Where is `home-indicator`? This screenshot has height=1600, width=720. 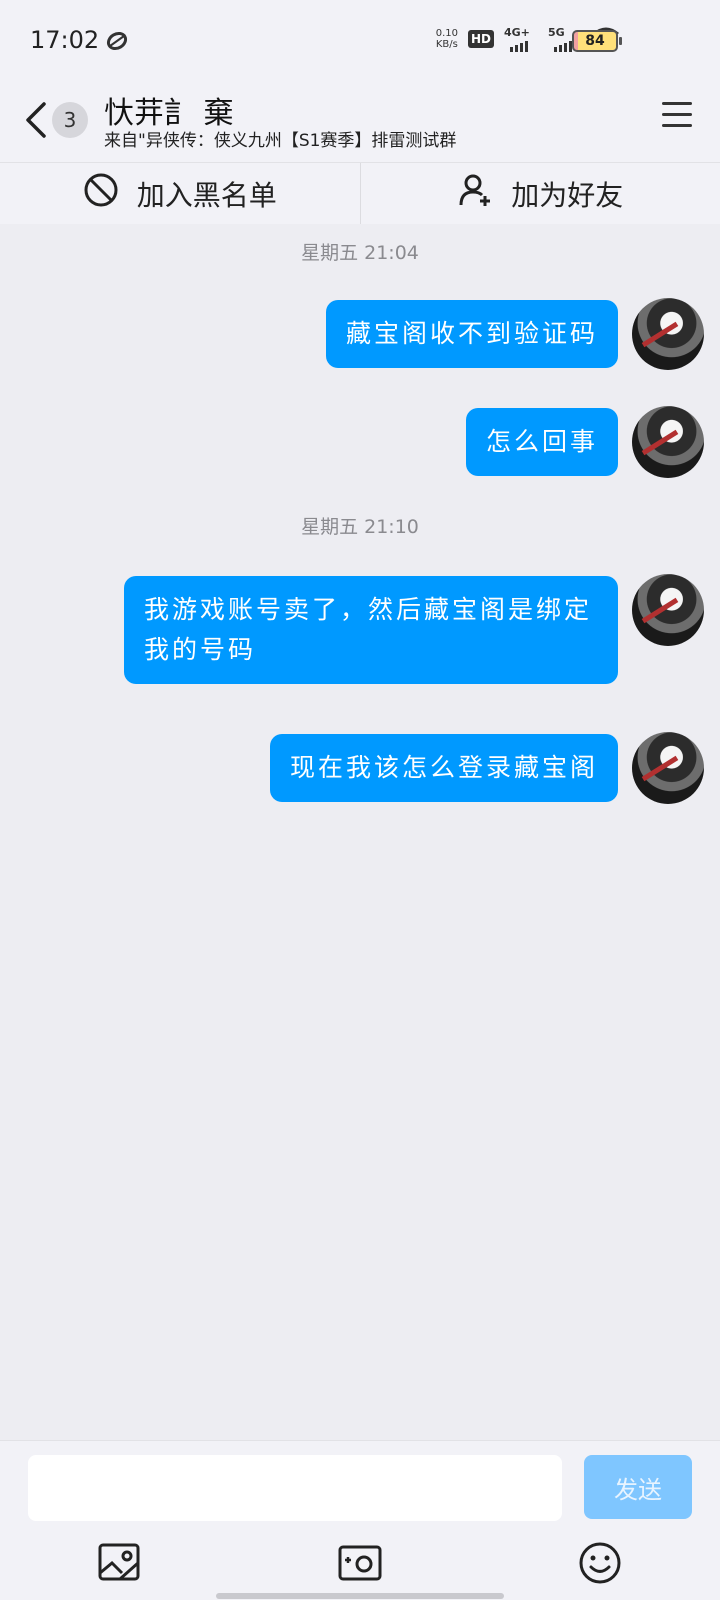
home-indicator is located at coordinates (360, 1596).